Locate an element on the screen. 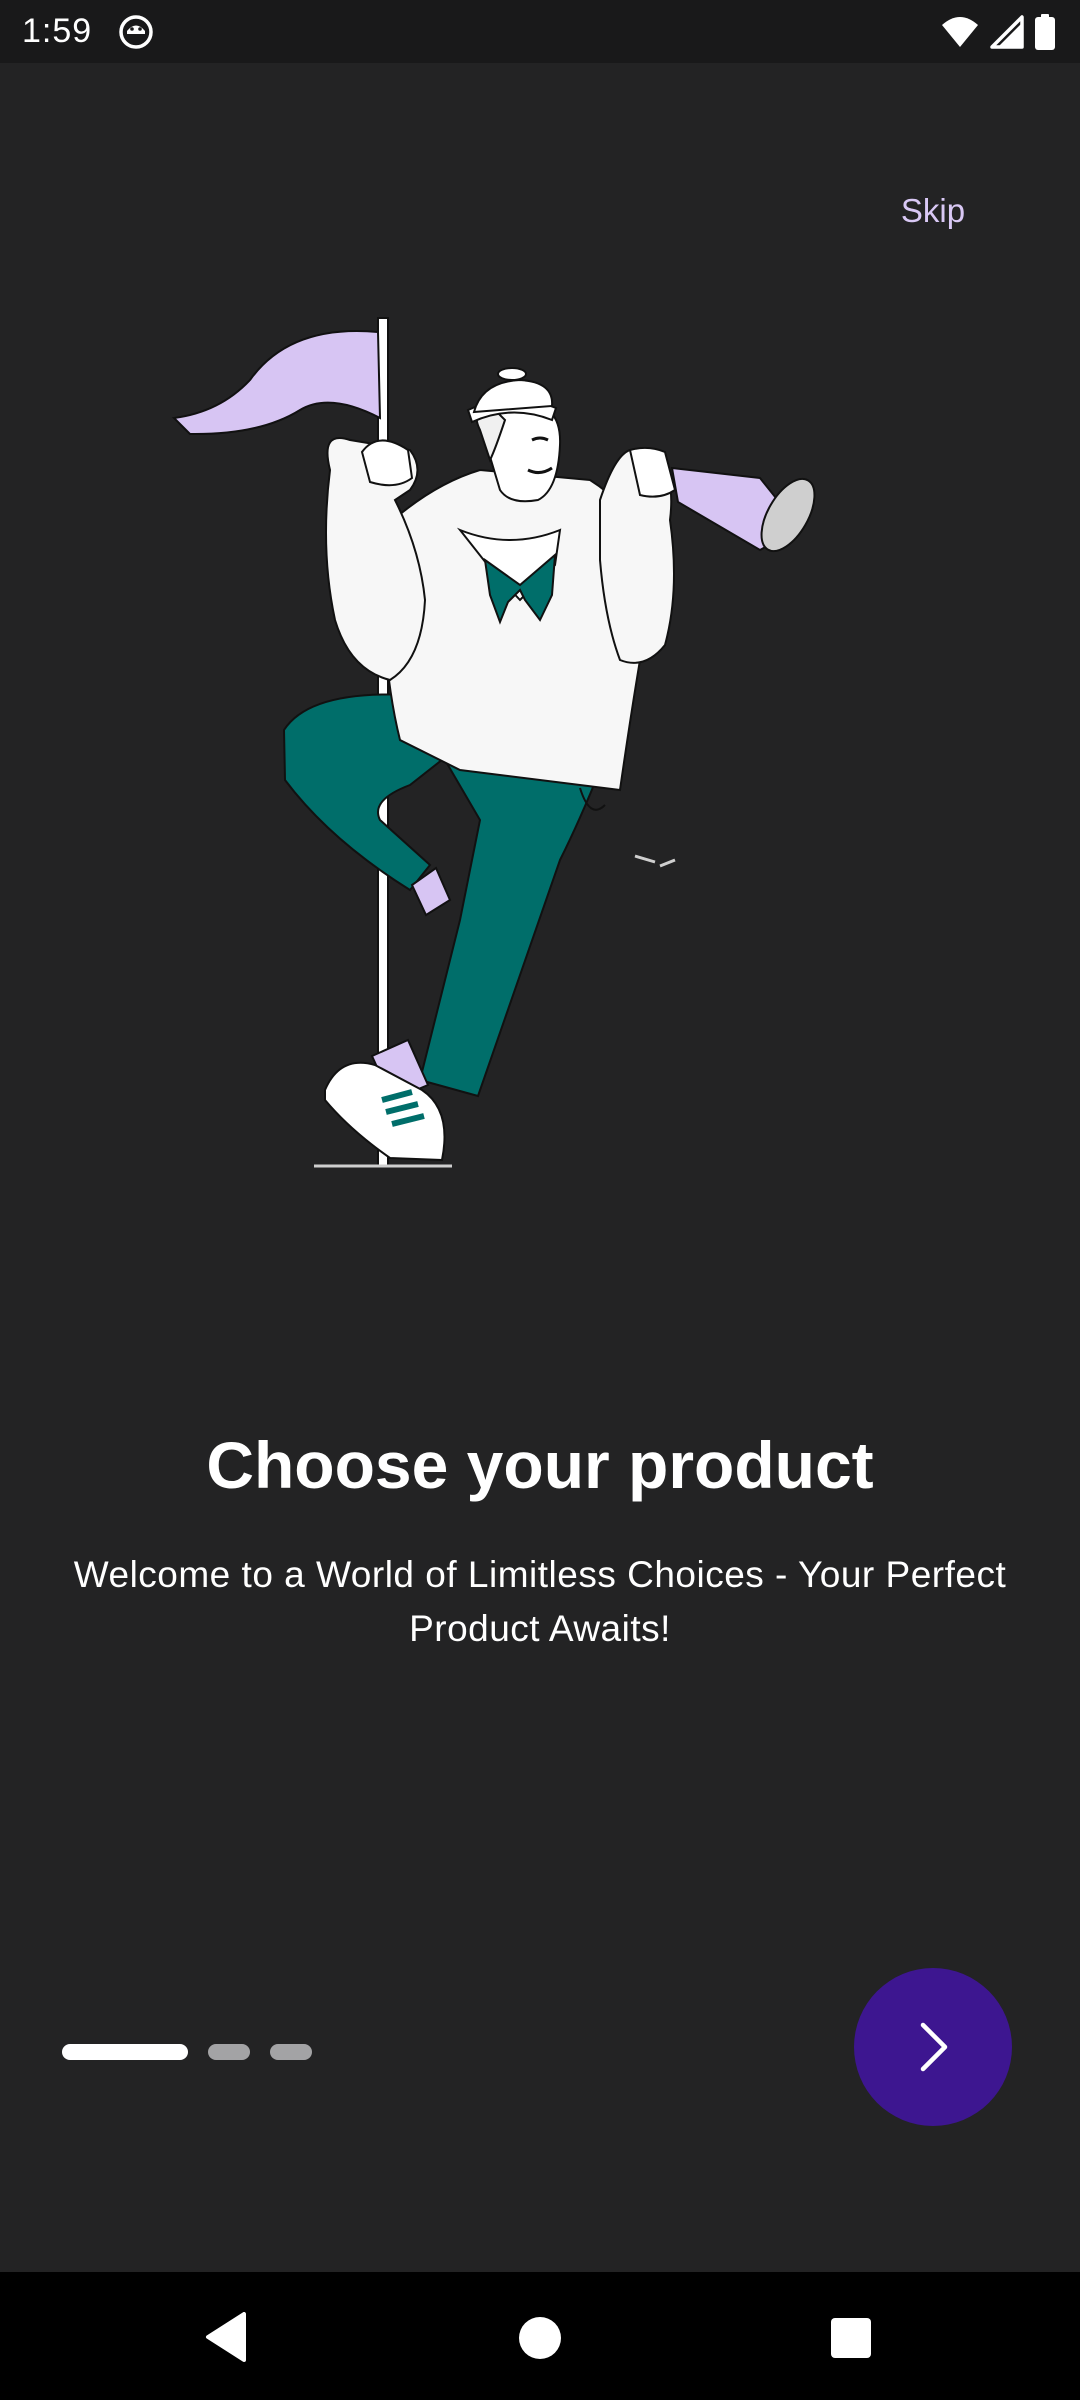  home-icon is located at coordinates (540, 2338).